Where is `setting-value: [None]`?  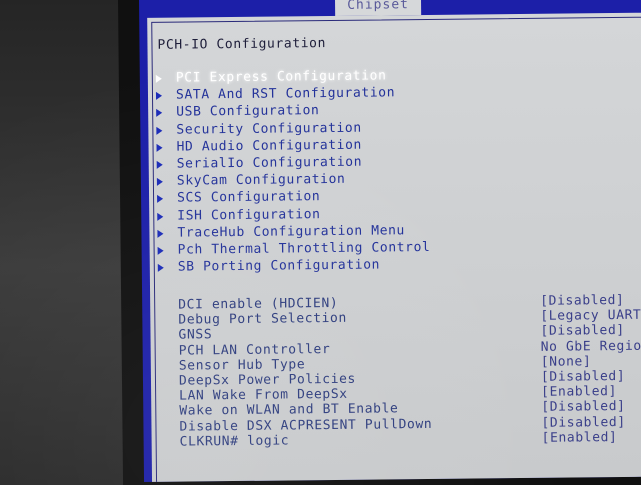
setting-value: [None] is located at coordinates (566, 362).